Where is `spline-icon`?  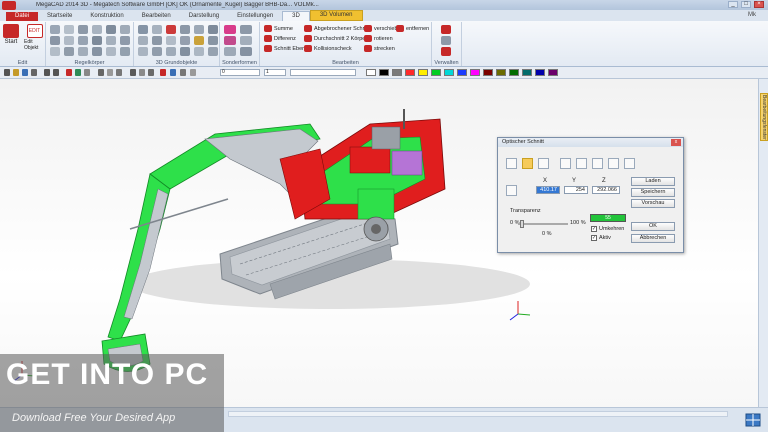
spline-icon is located at coordinates (246, 51).